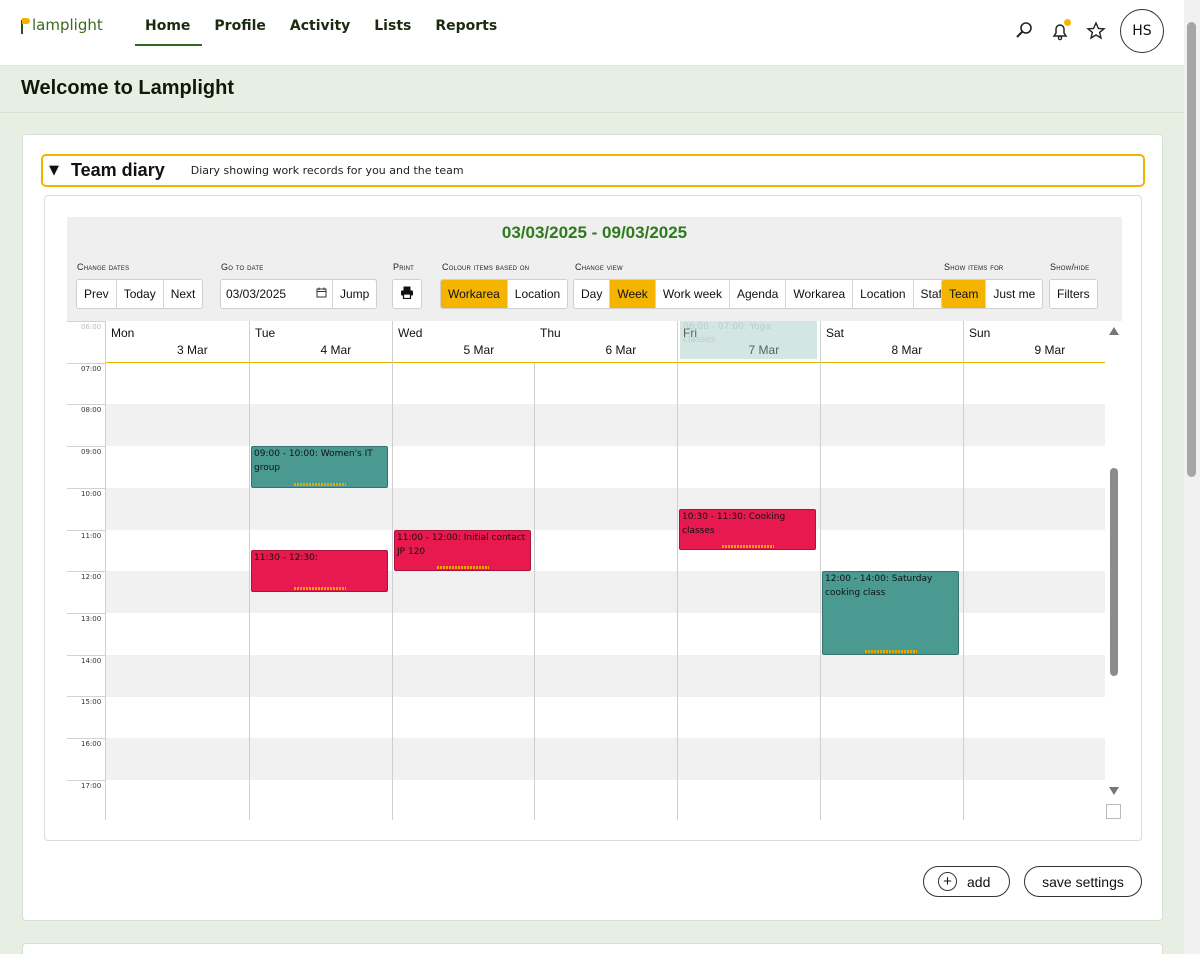  Describe the element at coordinates (633, 294) in the screenshot. I see `view-week-button: Week` at that location.